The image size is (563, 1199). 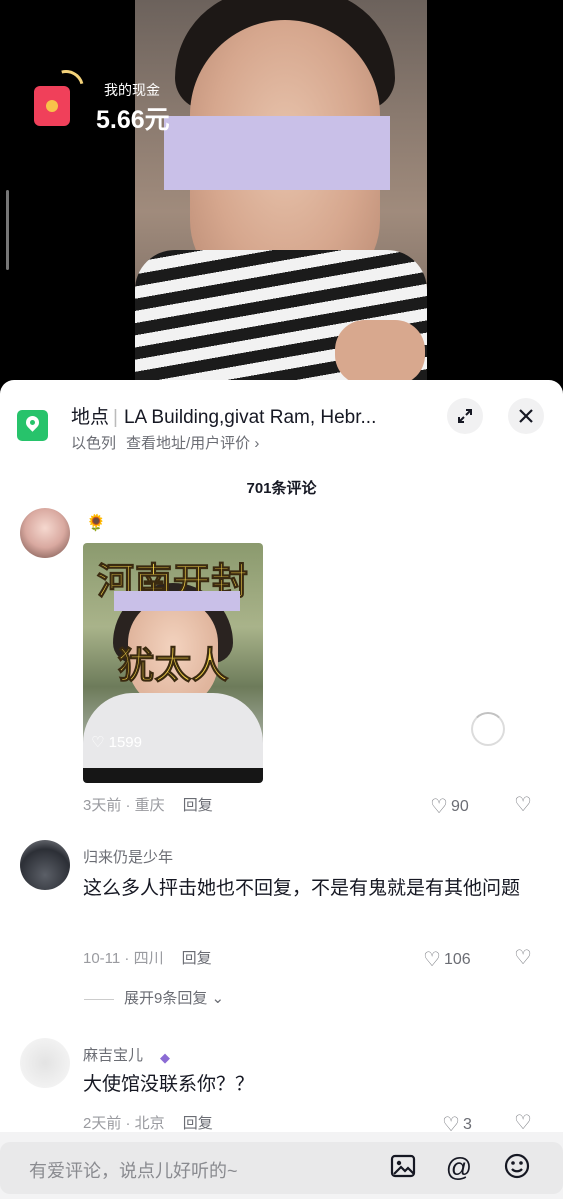 I want to click on location-pin-icon, so click(x=32, y=425).